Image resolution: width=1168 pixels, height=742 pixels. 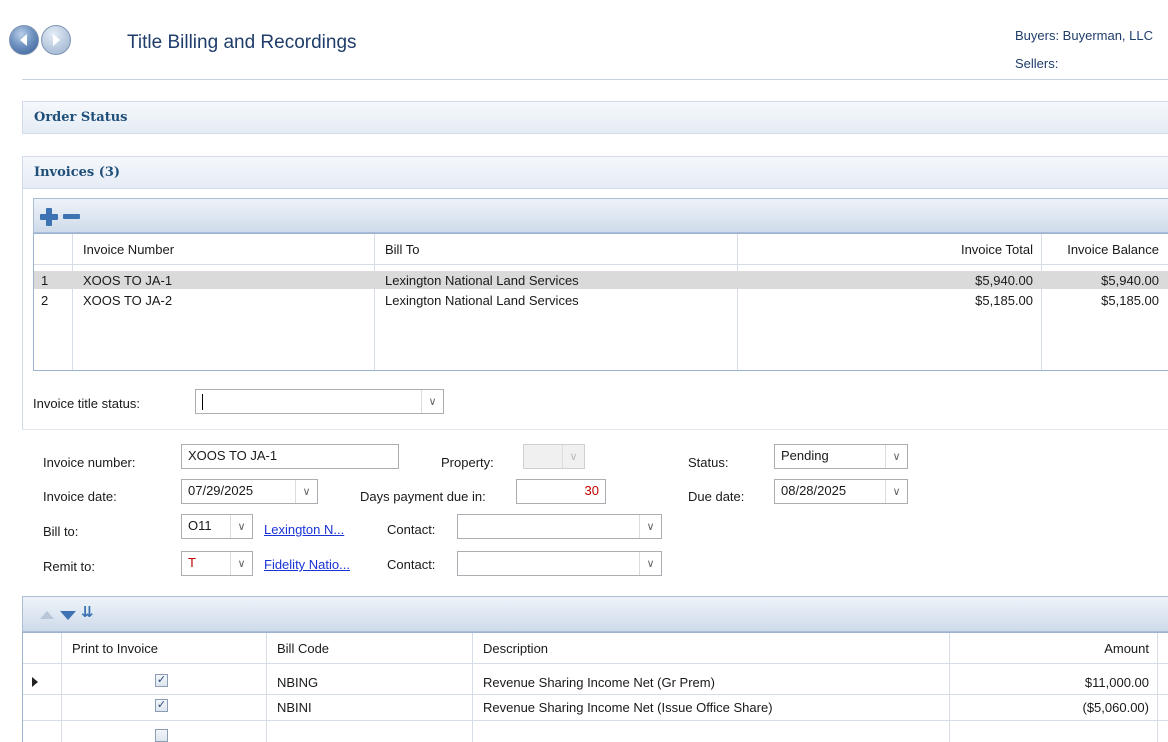 What do you see at coordinates (290, 456) in the screenshot?
I see `invoice-number-field: XOOS TO JA-1` at bounding box center [290, 456].